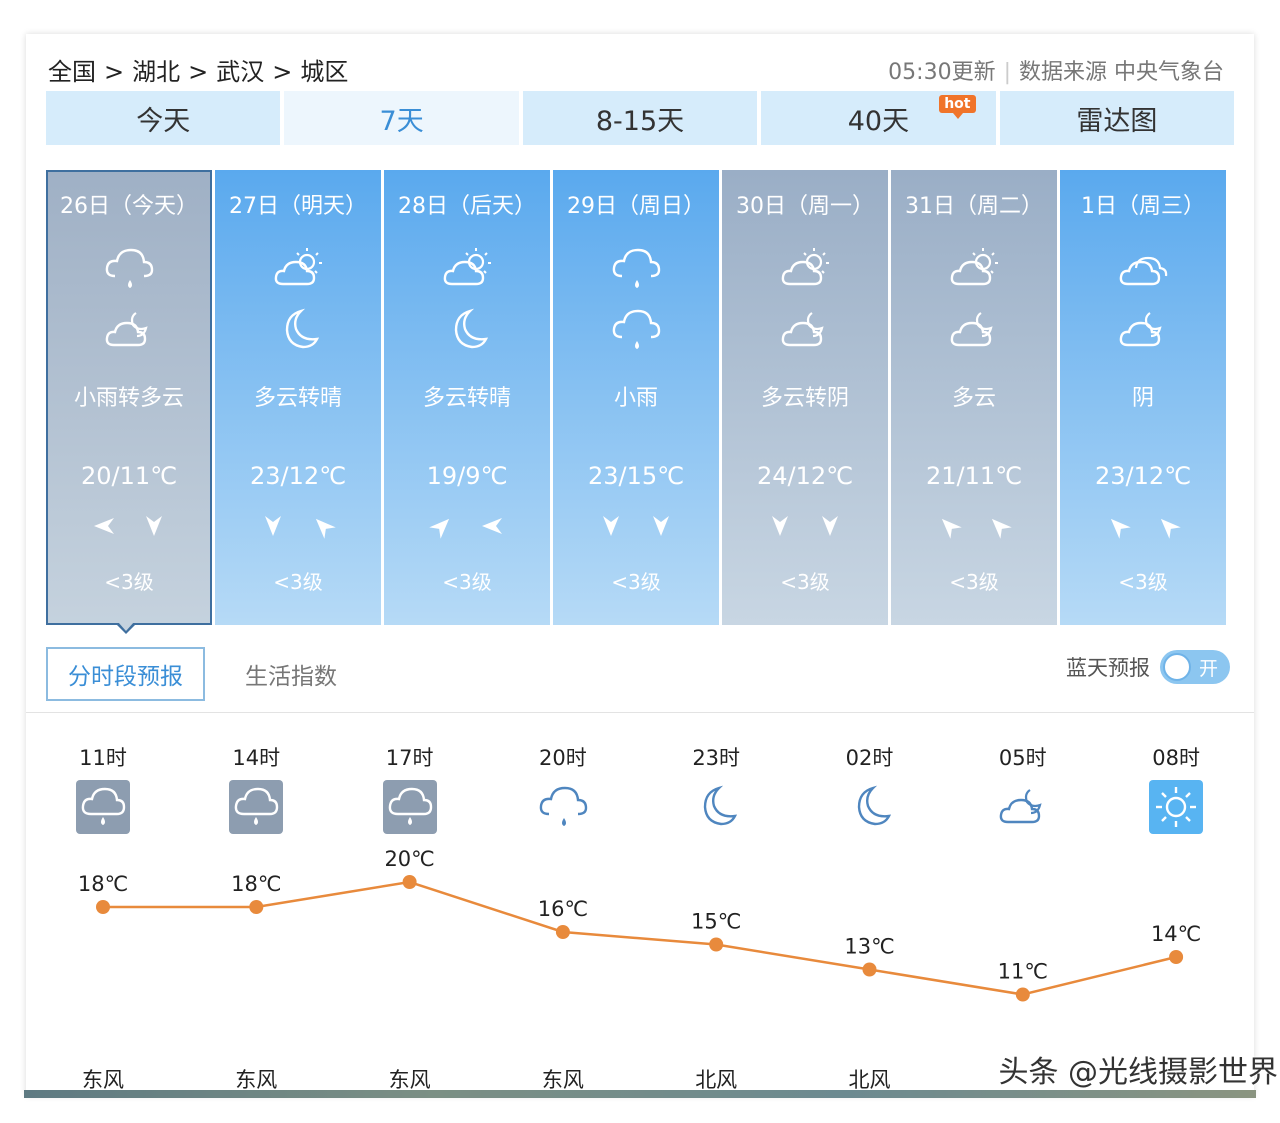  What do you see at coordinates (1208, 669) in the screenshot?
I see `toggle-label: 开` at bounding box center [1208, 669].